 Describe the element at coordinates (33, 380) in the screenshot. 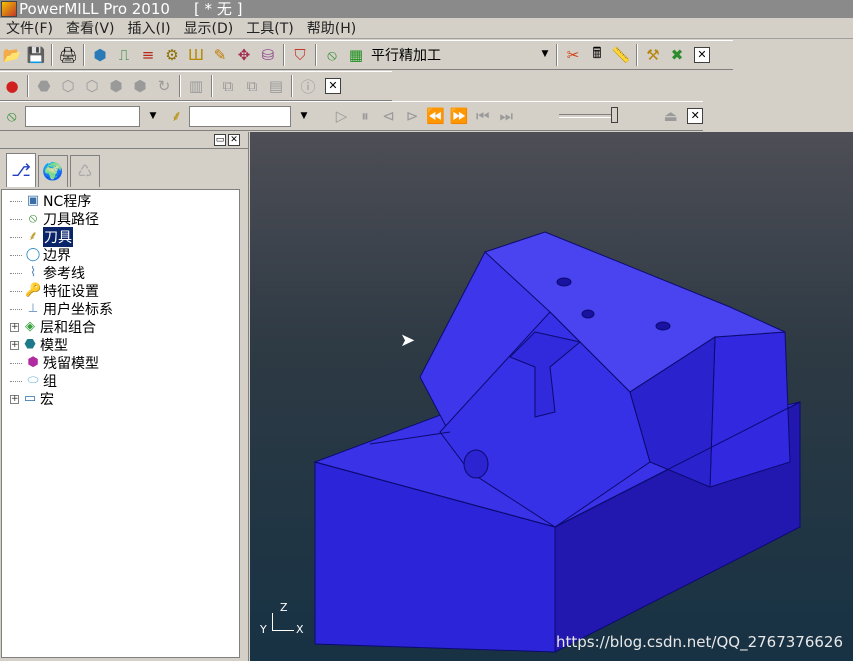

I see `group-icon: ⬭` at that location.